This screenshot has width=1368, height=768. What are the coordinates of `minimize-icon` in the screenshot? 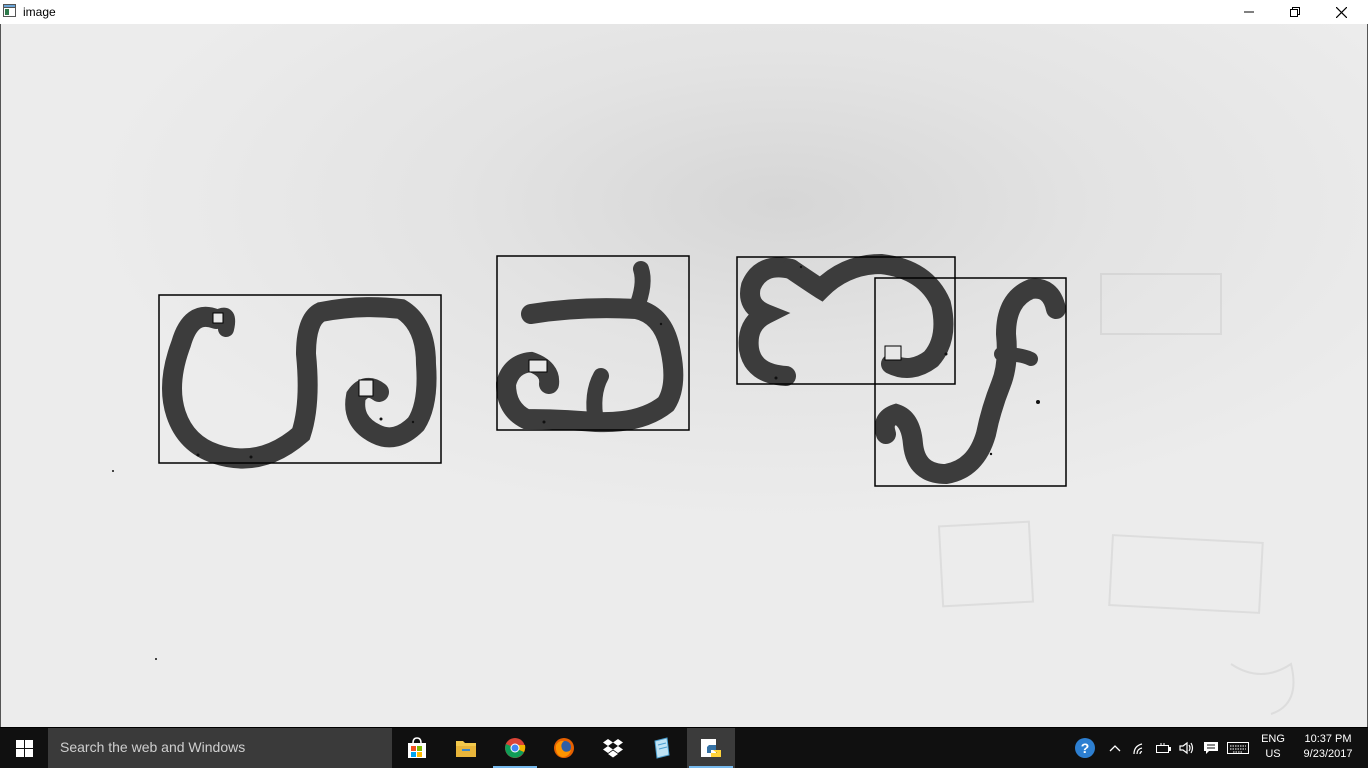 It's located at (1249, 12).